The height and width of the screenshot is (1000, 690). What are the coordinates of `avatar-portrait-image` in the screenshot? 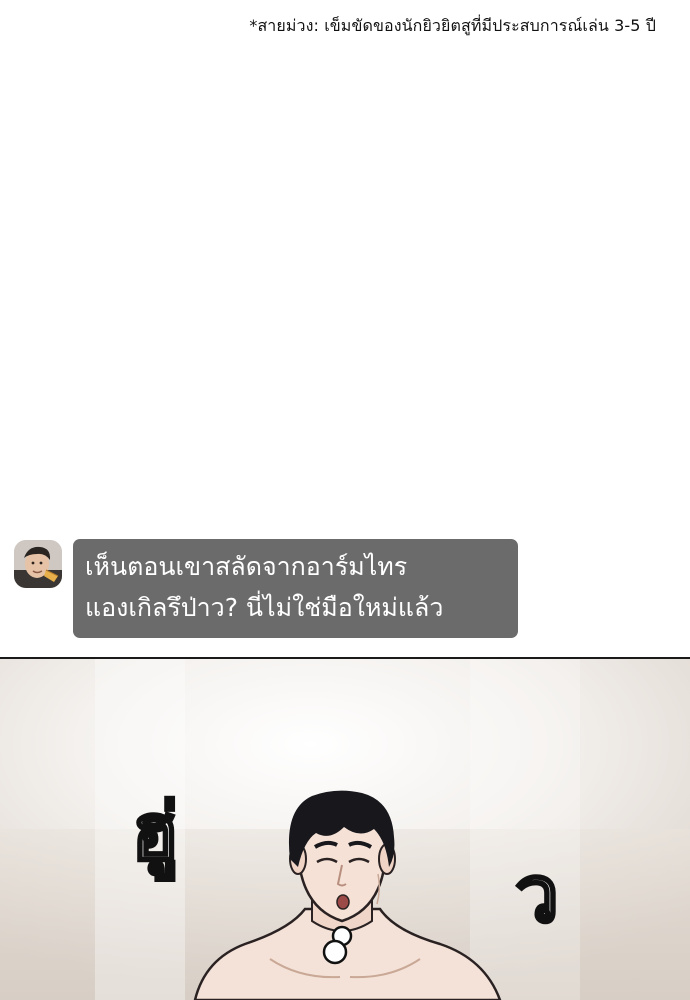 It's located at (38, 564).